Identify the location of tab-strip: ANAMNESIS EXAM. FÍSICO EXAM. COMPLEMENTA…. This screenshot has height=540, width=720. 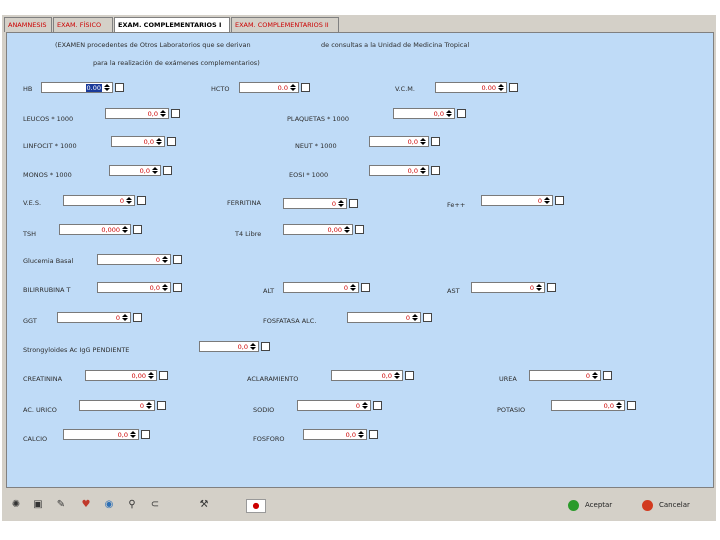
(172, 24).